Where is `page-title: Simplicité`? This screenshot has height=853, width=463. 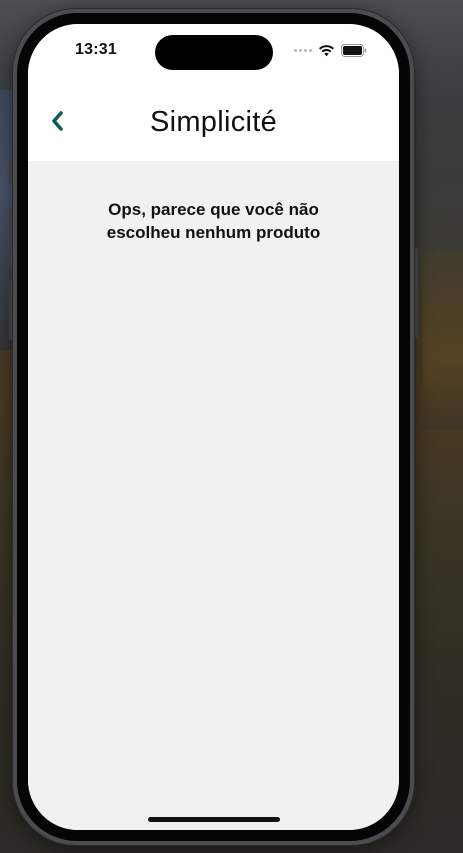 page-title: Simplicité is located at coordinates (213, 122).